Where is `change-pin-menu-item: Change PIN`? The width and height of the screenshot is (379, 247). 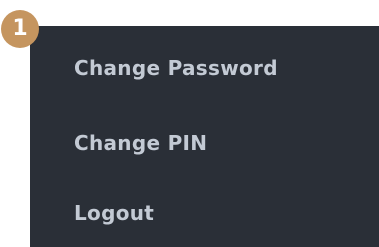
change-pin-menu-item: Change PIN is located at coordinates (140, 143).